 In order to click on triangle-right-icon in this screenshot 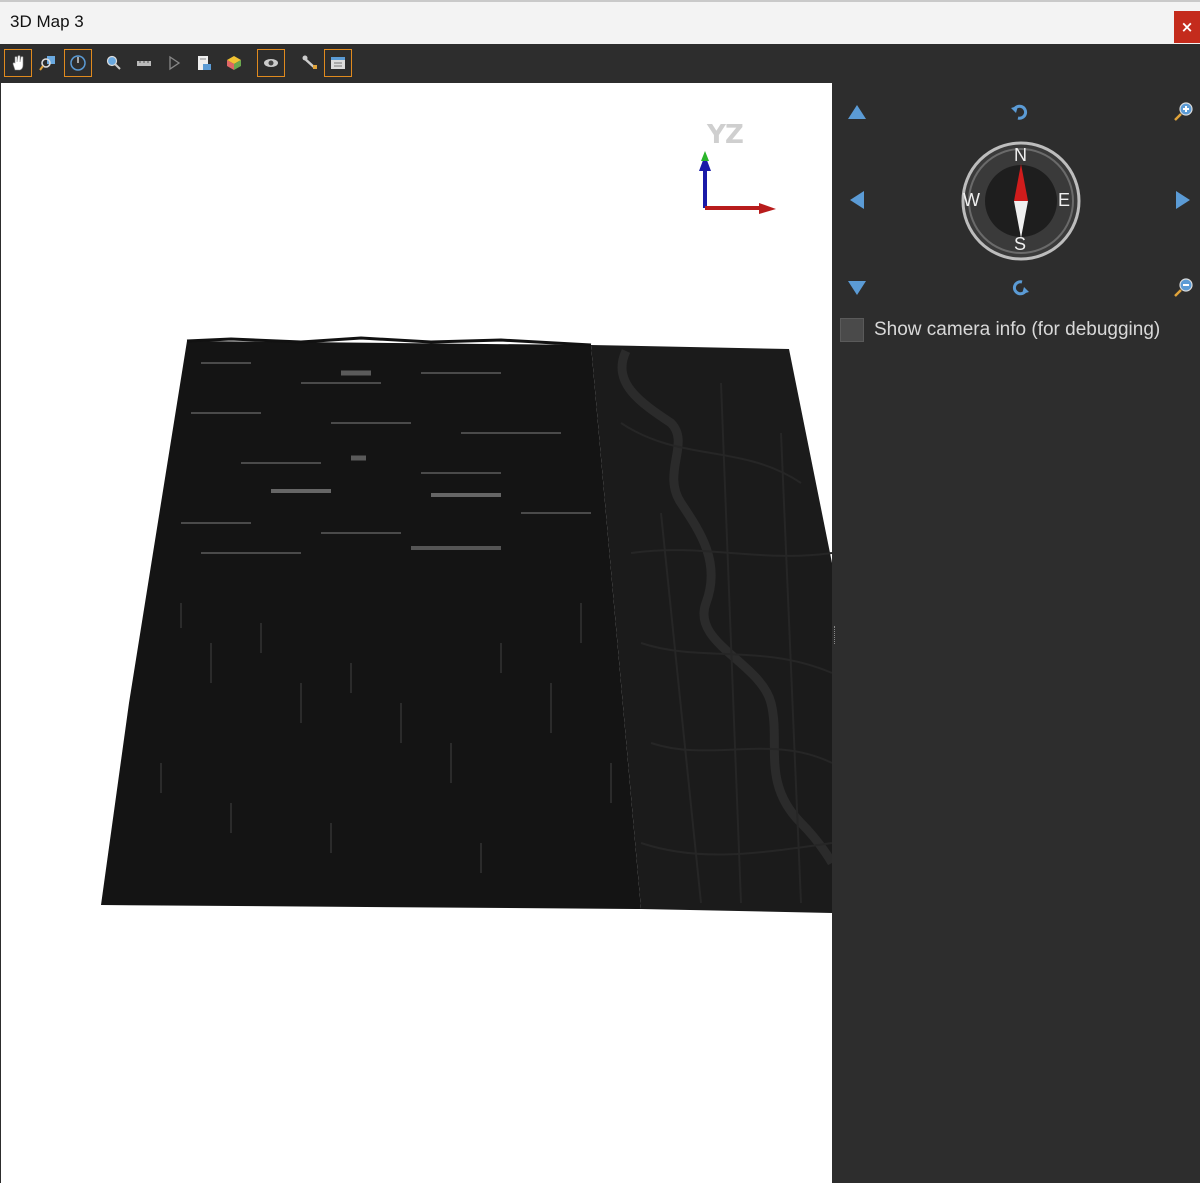, I will do `click(1183, 200)`.